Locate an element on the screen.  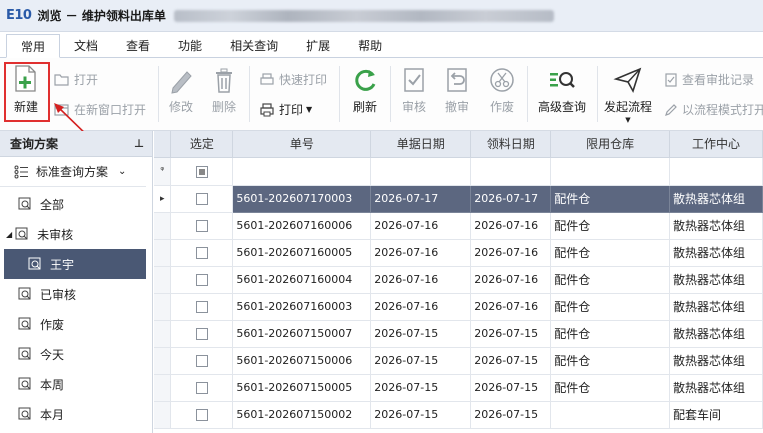
edit-button: 修改 is located at coordinates (181, 90).